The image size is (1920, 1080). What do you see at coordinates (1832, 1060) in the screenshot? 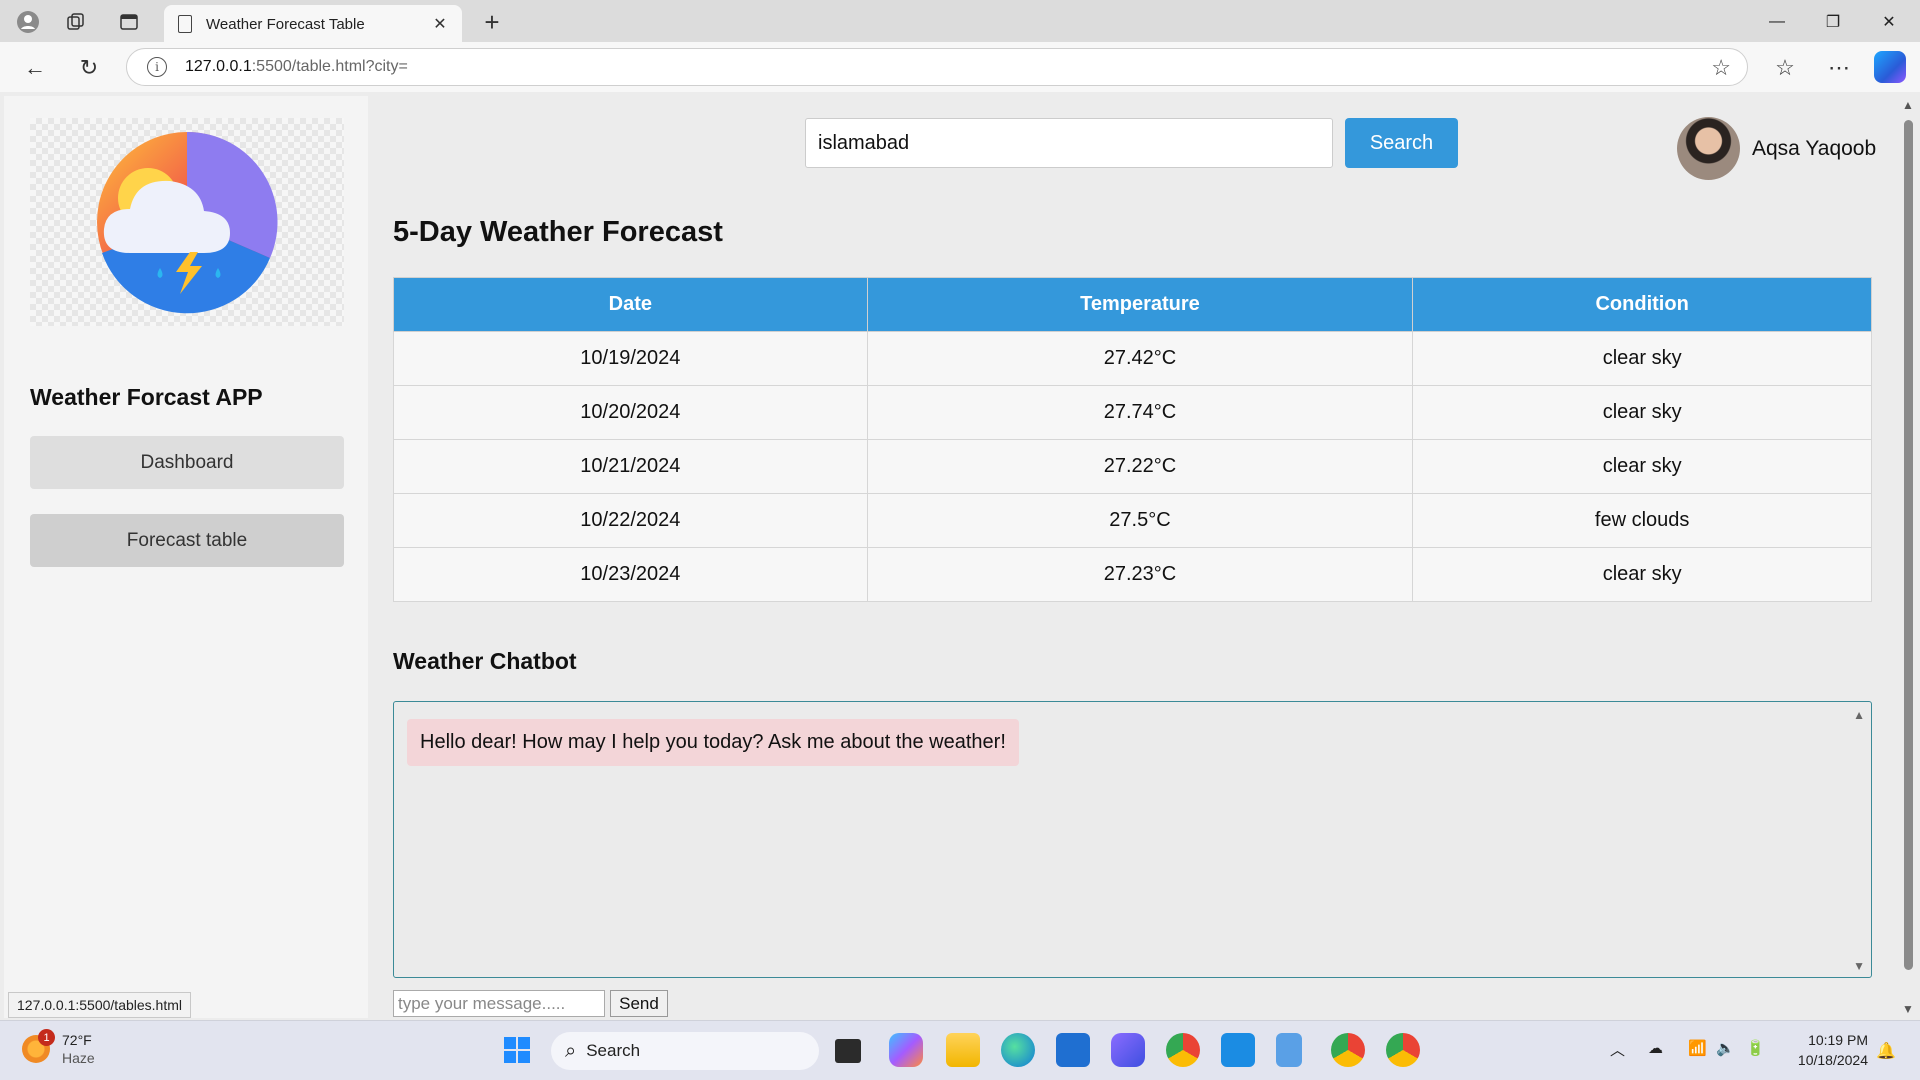
I see `clock-date: 10/18/2024` at bounding box center [1832, 1060].